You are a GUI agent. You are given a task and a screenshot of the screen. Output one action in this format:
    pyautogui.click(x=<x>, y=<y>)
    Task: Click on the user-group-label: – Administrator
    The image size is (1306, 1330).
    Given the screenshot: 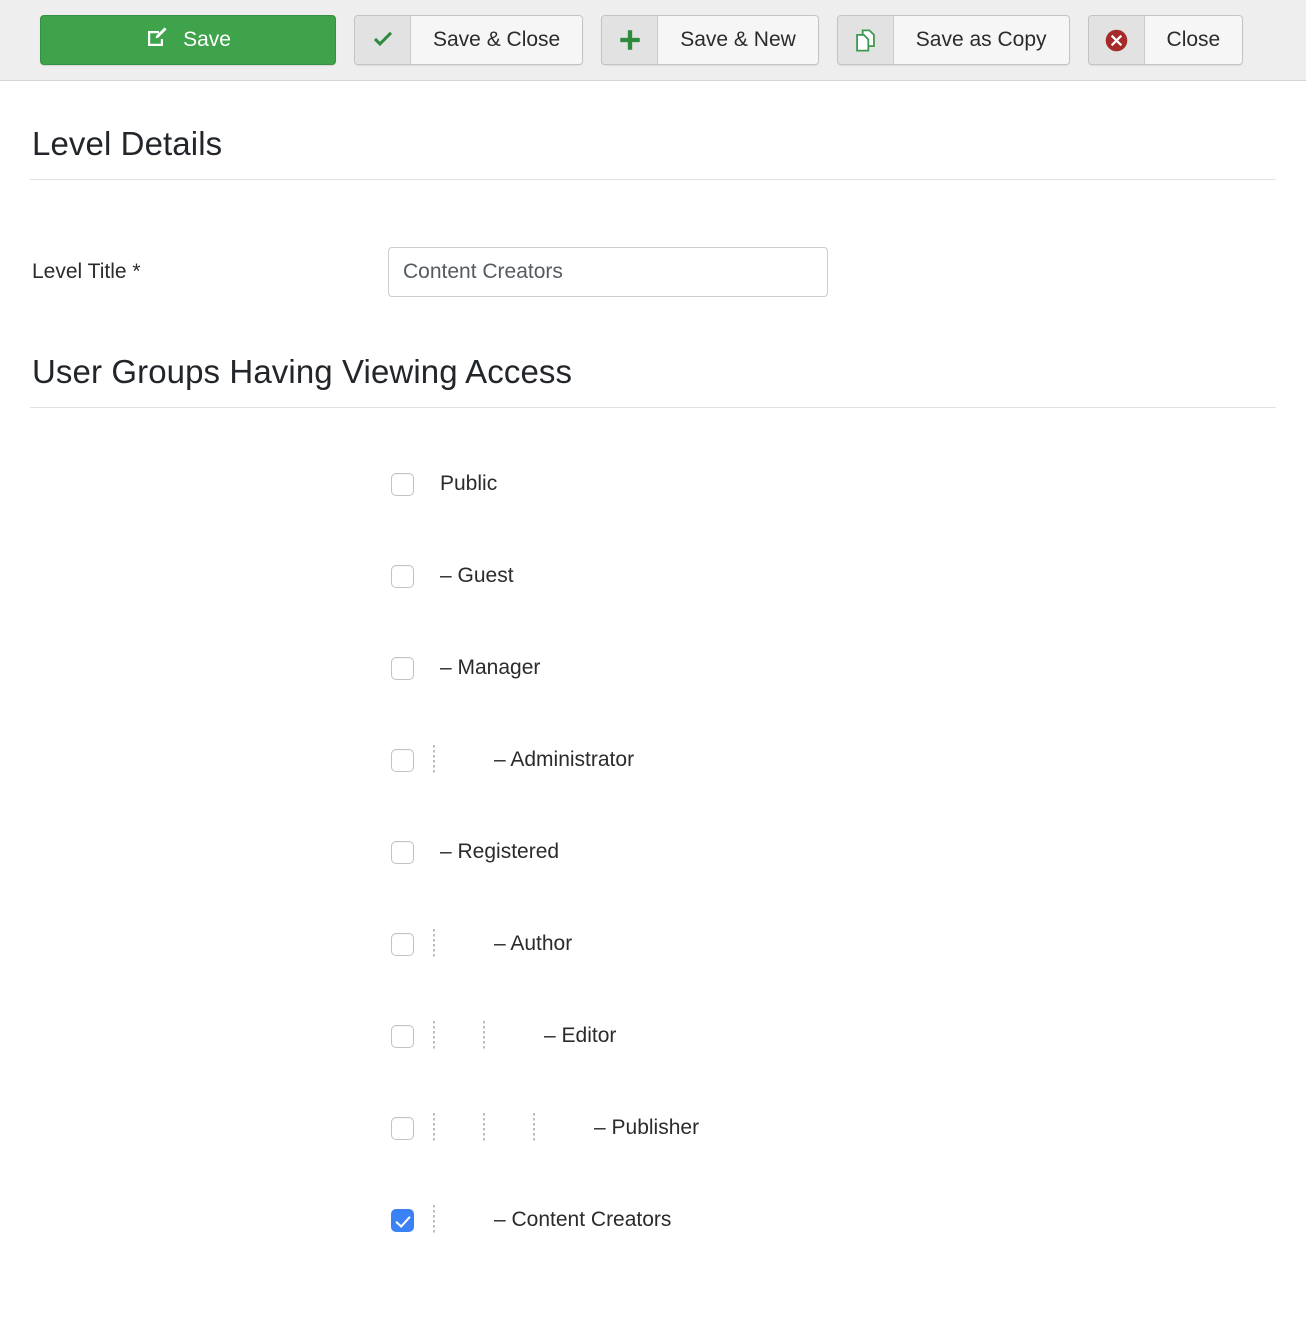 What is the action you would take?
    pyautogui.click(x=564, y=759)
    